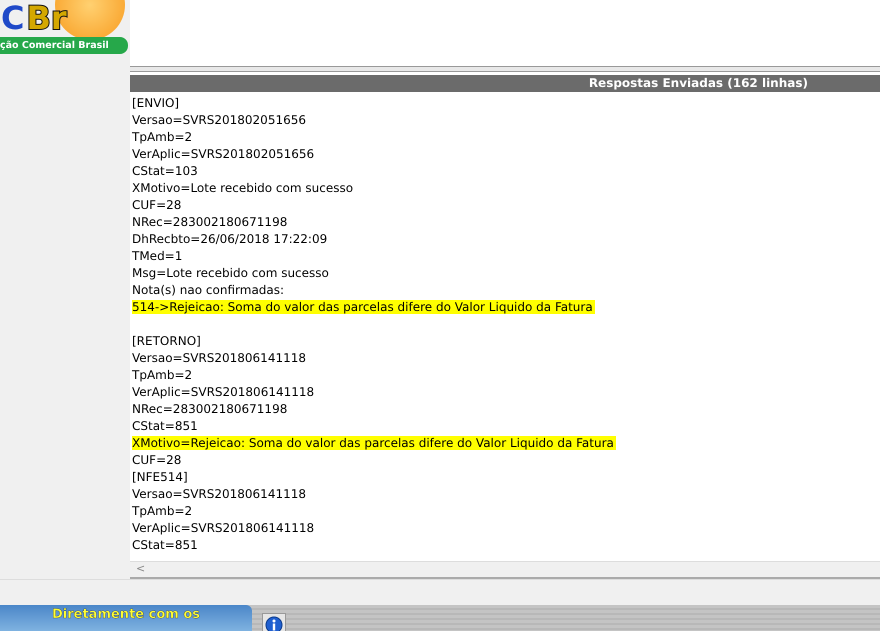 This screenshot has height=631, width=880. Describe the element at coordinates (505, 83) in the screenshot. I see `panel-title-bar: Respostas Enviadas (162 linhas)` at that location.